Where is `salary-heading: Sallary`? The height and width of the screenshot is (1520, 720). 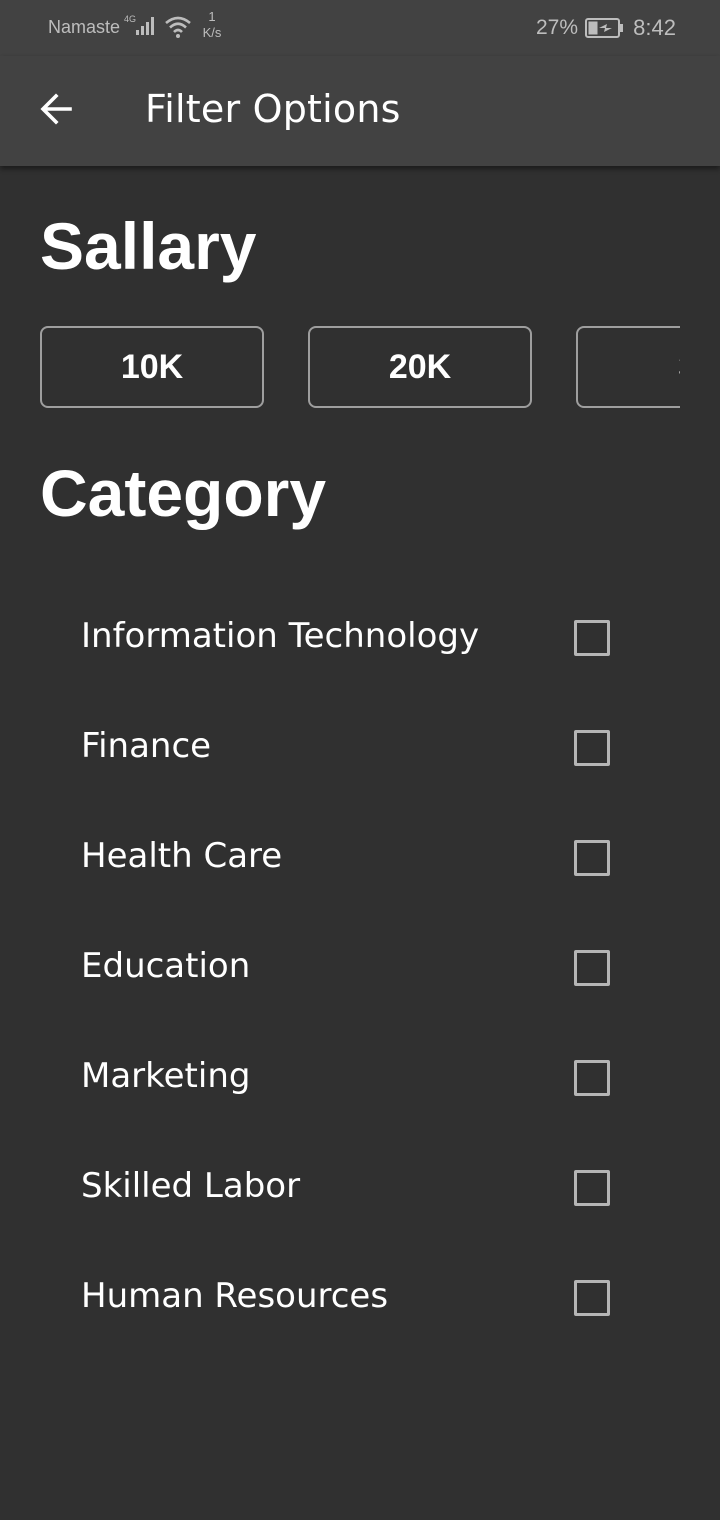
salary-heading: Sallary is located at coordinates (148, 246).